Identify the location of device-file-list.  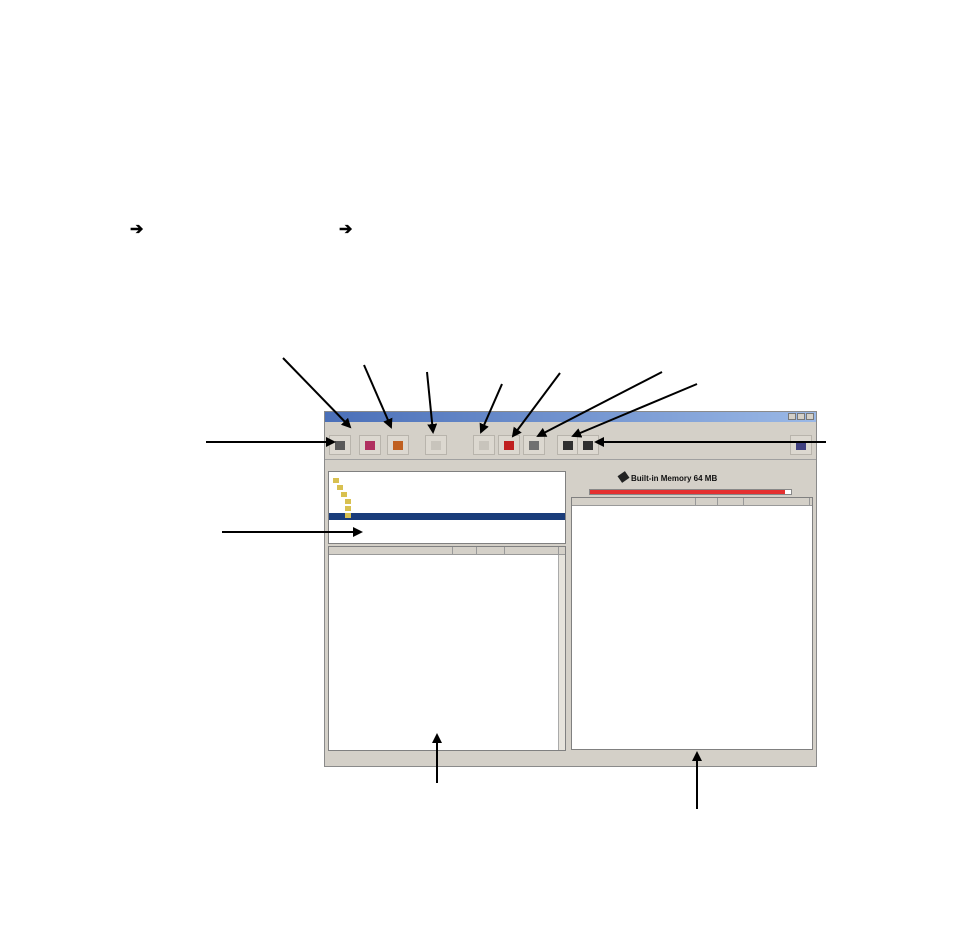
(692, 623).